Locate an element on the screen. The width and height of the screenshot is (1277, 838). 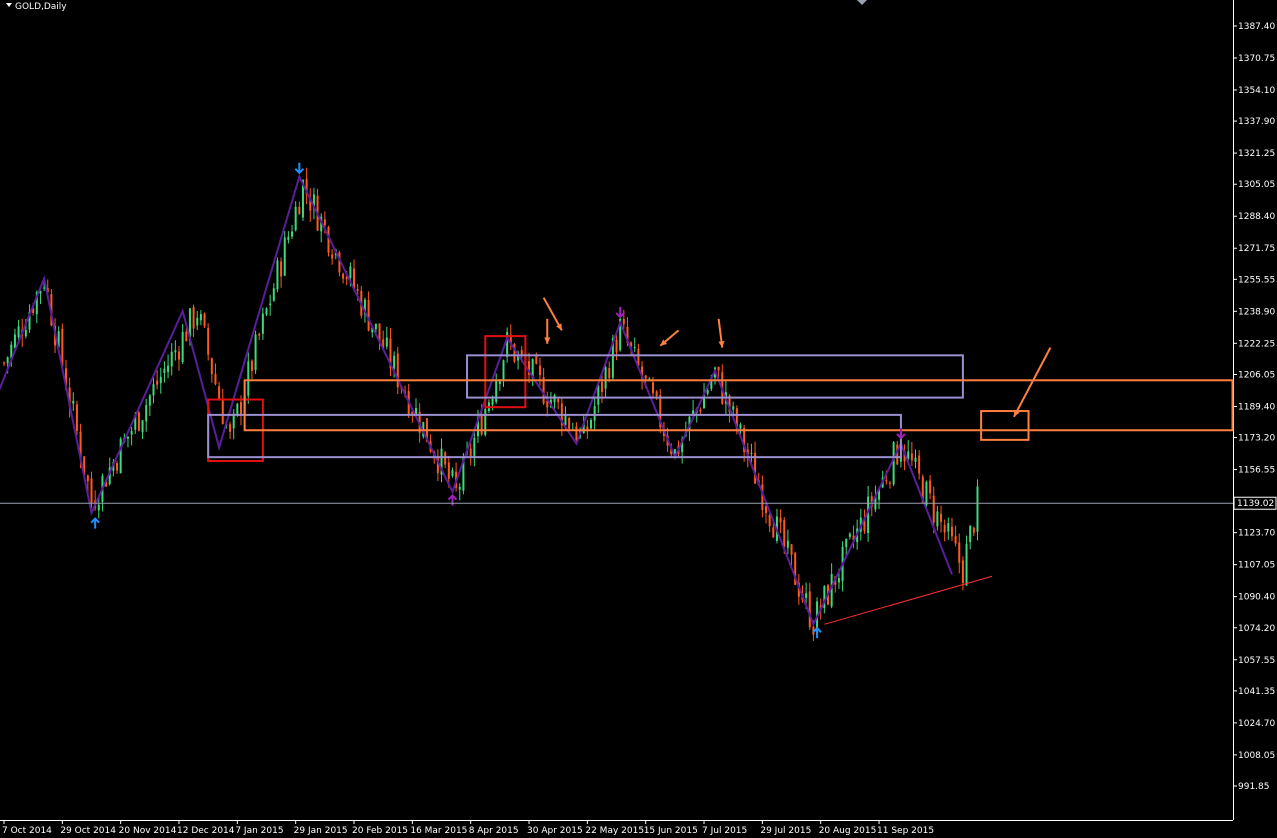
swing-arrow-up-icon is located at coordinates (452, 500).